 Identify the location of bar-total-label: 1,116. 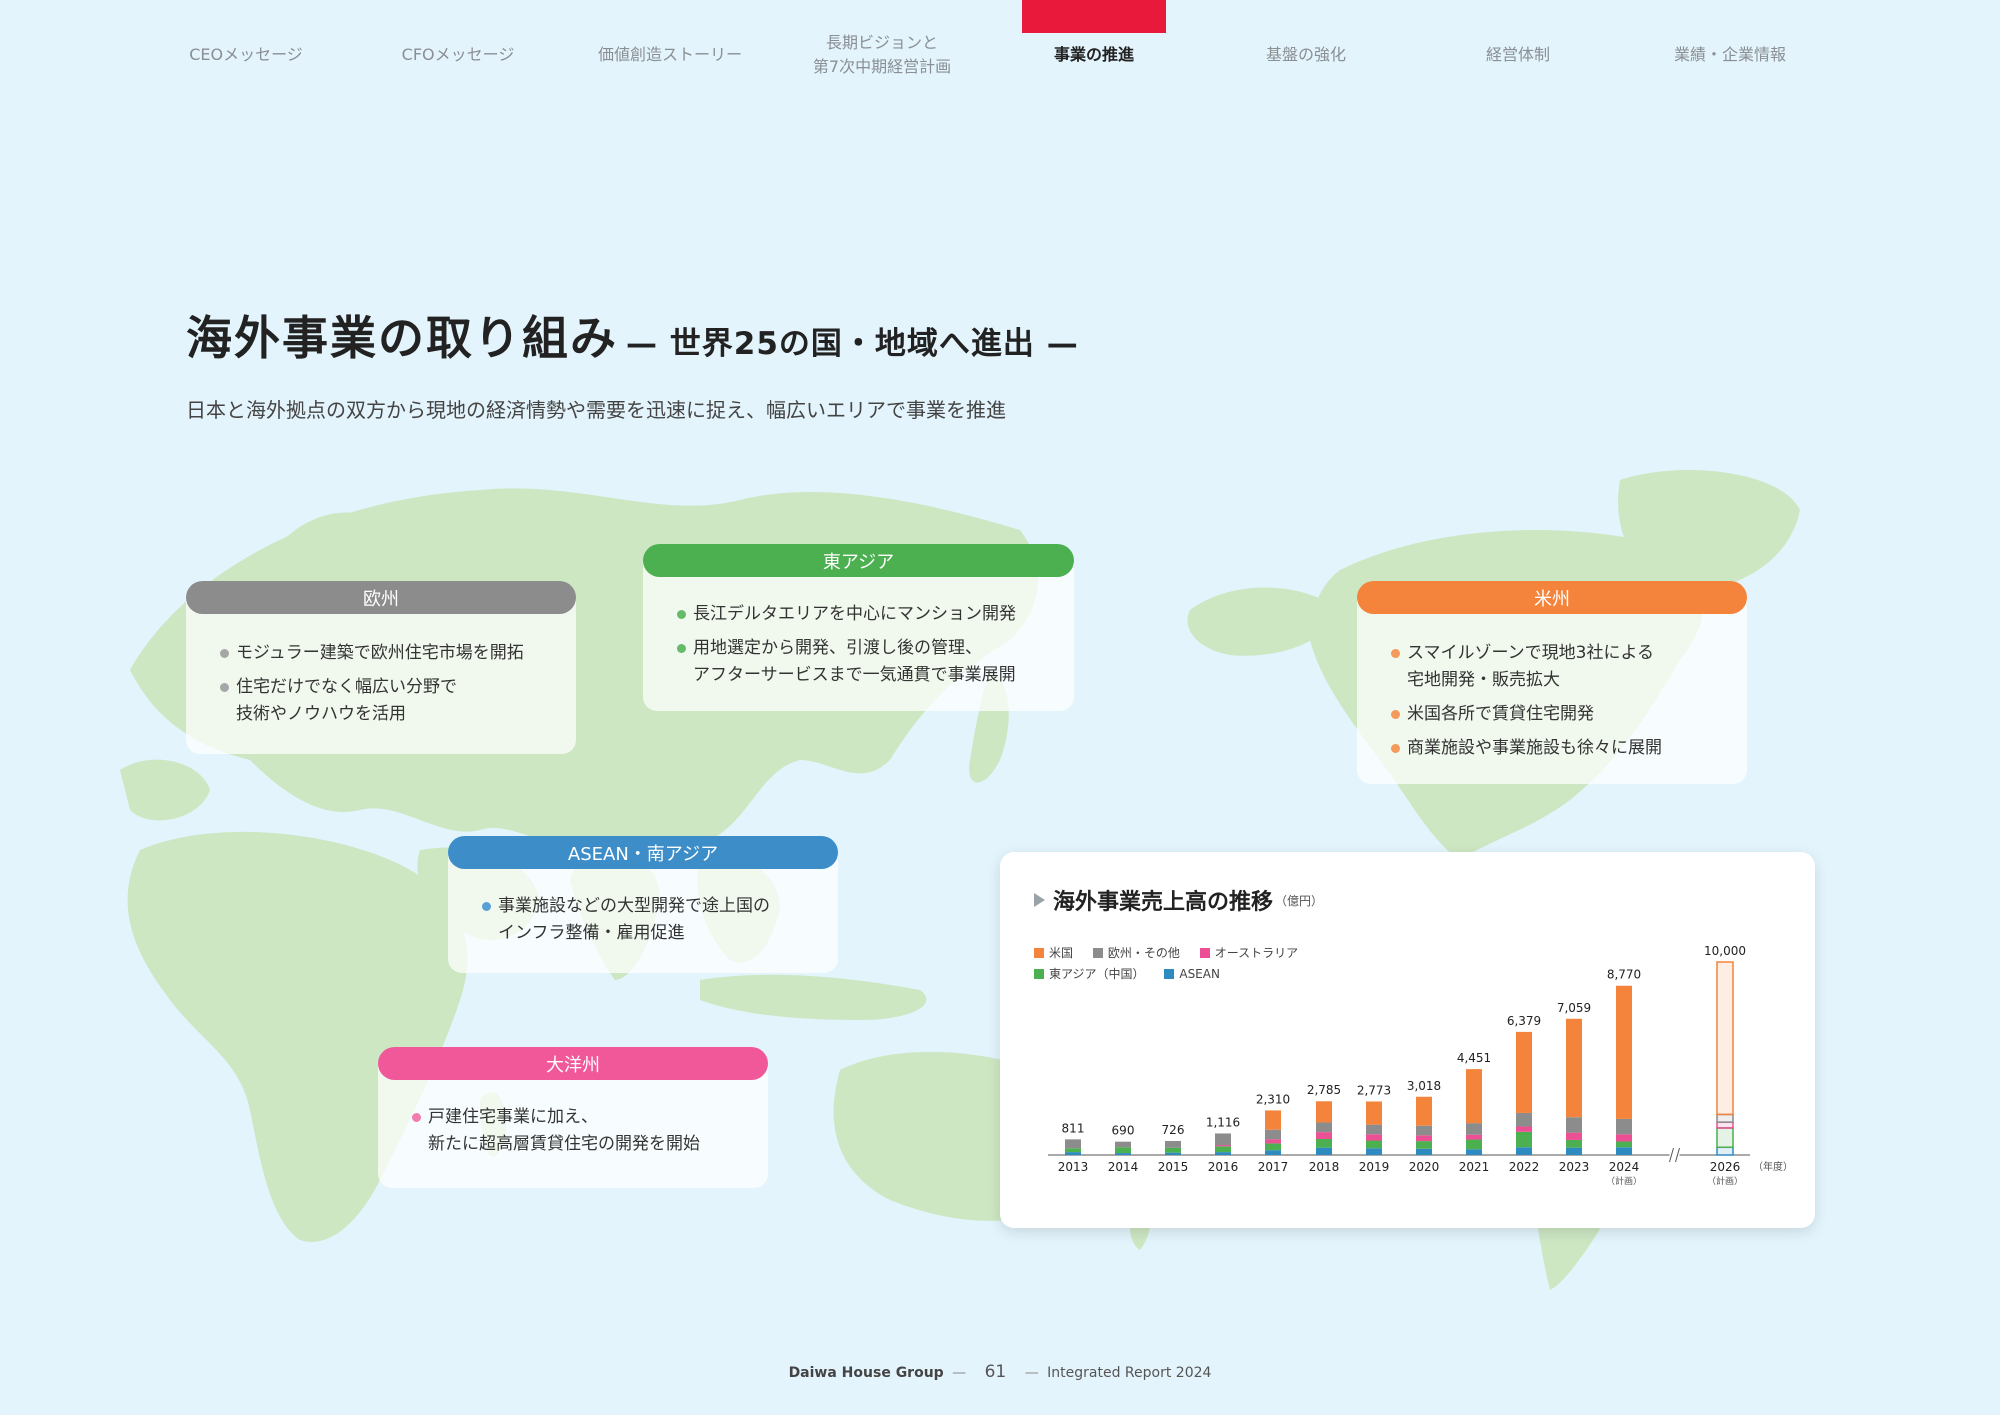
(1223, 1122).